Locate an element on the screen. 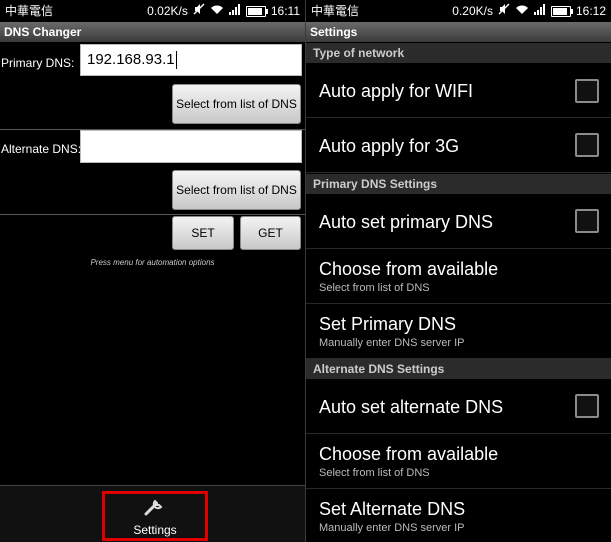 The height and width of the screenshot is (542, 611). text-cursor is located at coordinates (176, 60).